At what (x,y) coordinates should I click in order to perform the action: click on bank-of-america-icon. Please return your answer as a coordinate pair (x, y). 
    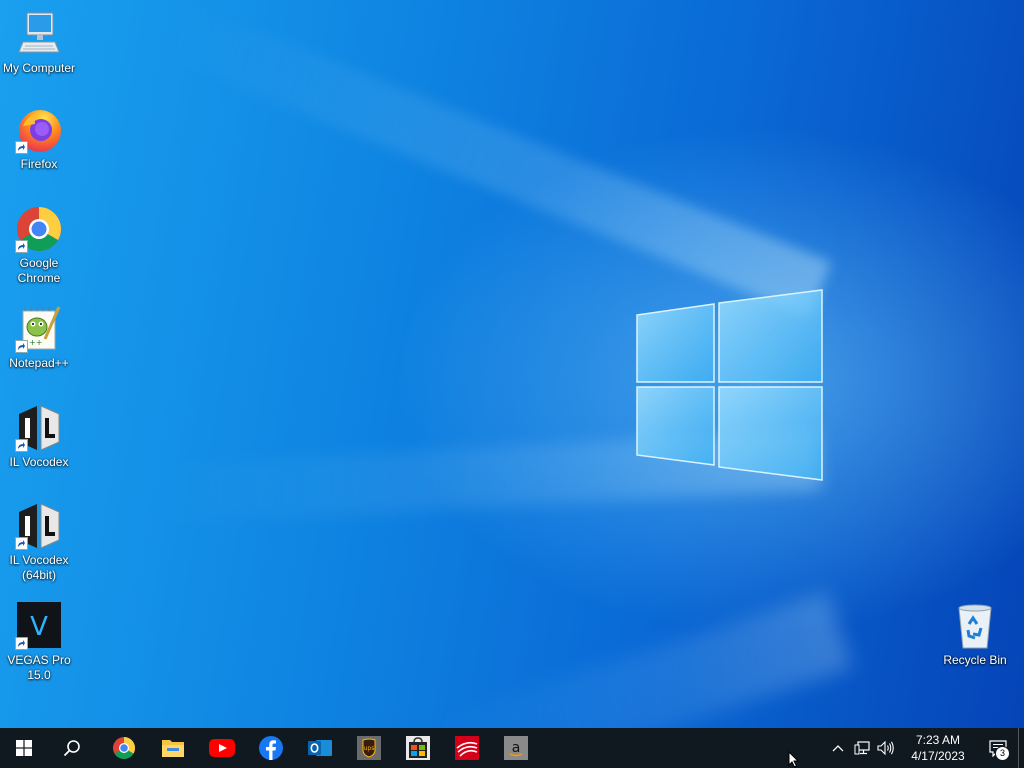
    Looking at the image, I should click on (466, 748).